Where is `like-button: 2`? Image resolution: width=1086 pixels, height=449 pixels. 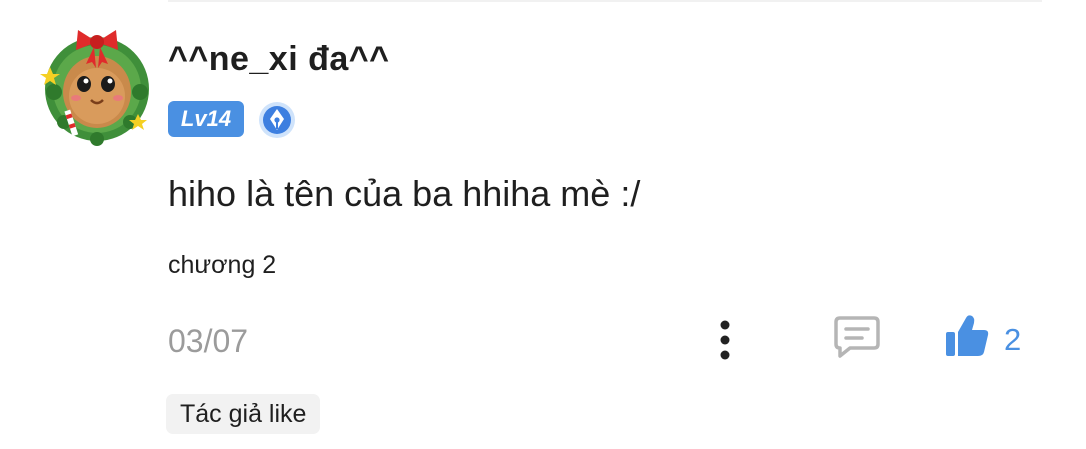 like-button: 2 is located at coordinates (985, 337).